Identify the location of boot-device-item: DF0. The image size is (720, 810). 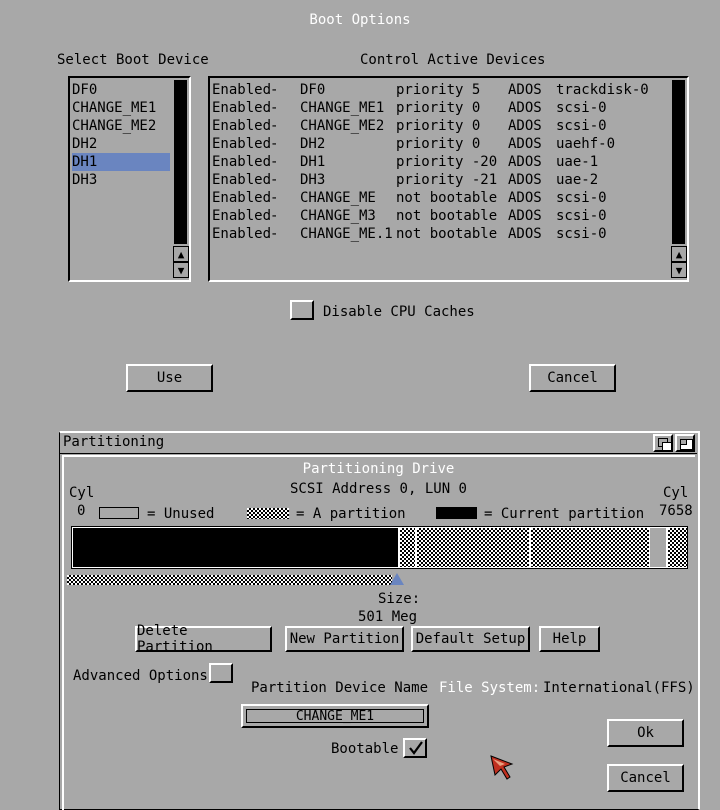
(121, 90).